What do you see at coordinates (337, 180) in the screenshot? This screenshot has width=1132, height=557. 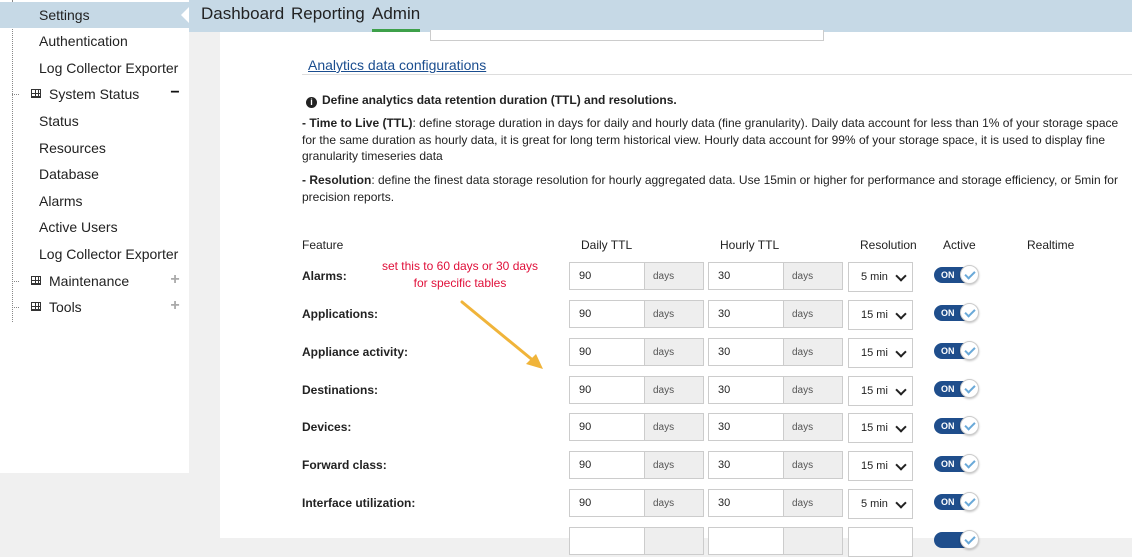 I see `resolution-label: - Resolution` at bounding box center [337, 180].